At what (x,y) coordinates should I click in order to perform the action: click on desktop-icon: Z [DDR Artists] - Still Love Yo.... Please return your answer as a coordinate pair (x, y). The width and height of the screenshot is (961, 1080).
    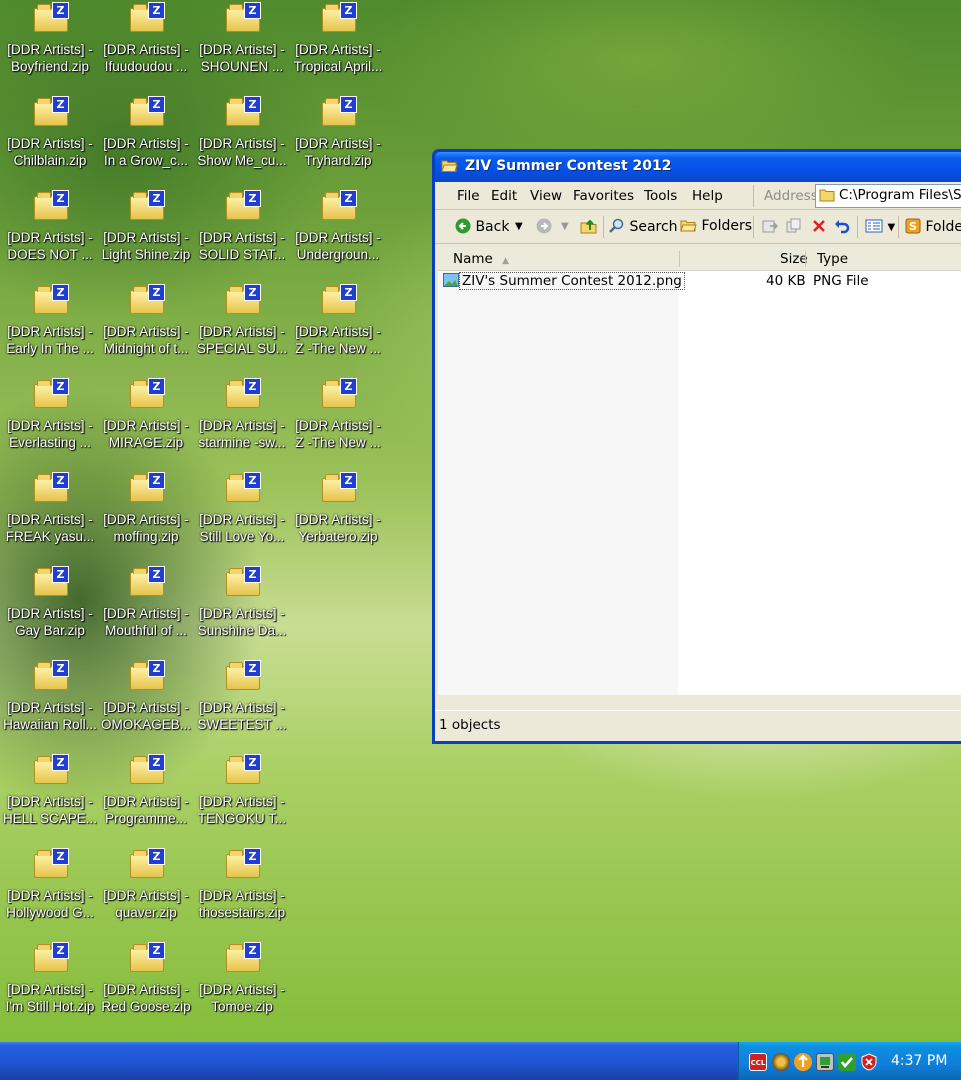
    Looking at the image, I should click on (242, 515).